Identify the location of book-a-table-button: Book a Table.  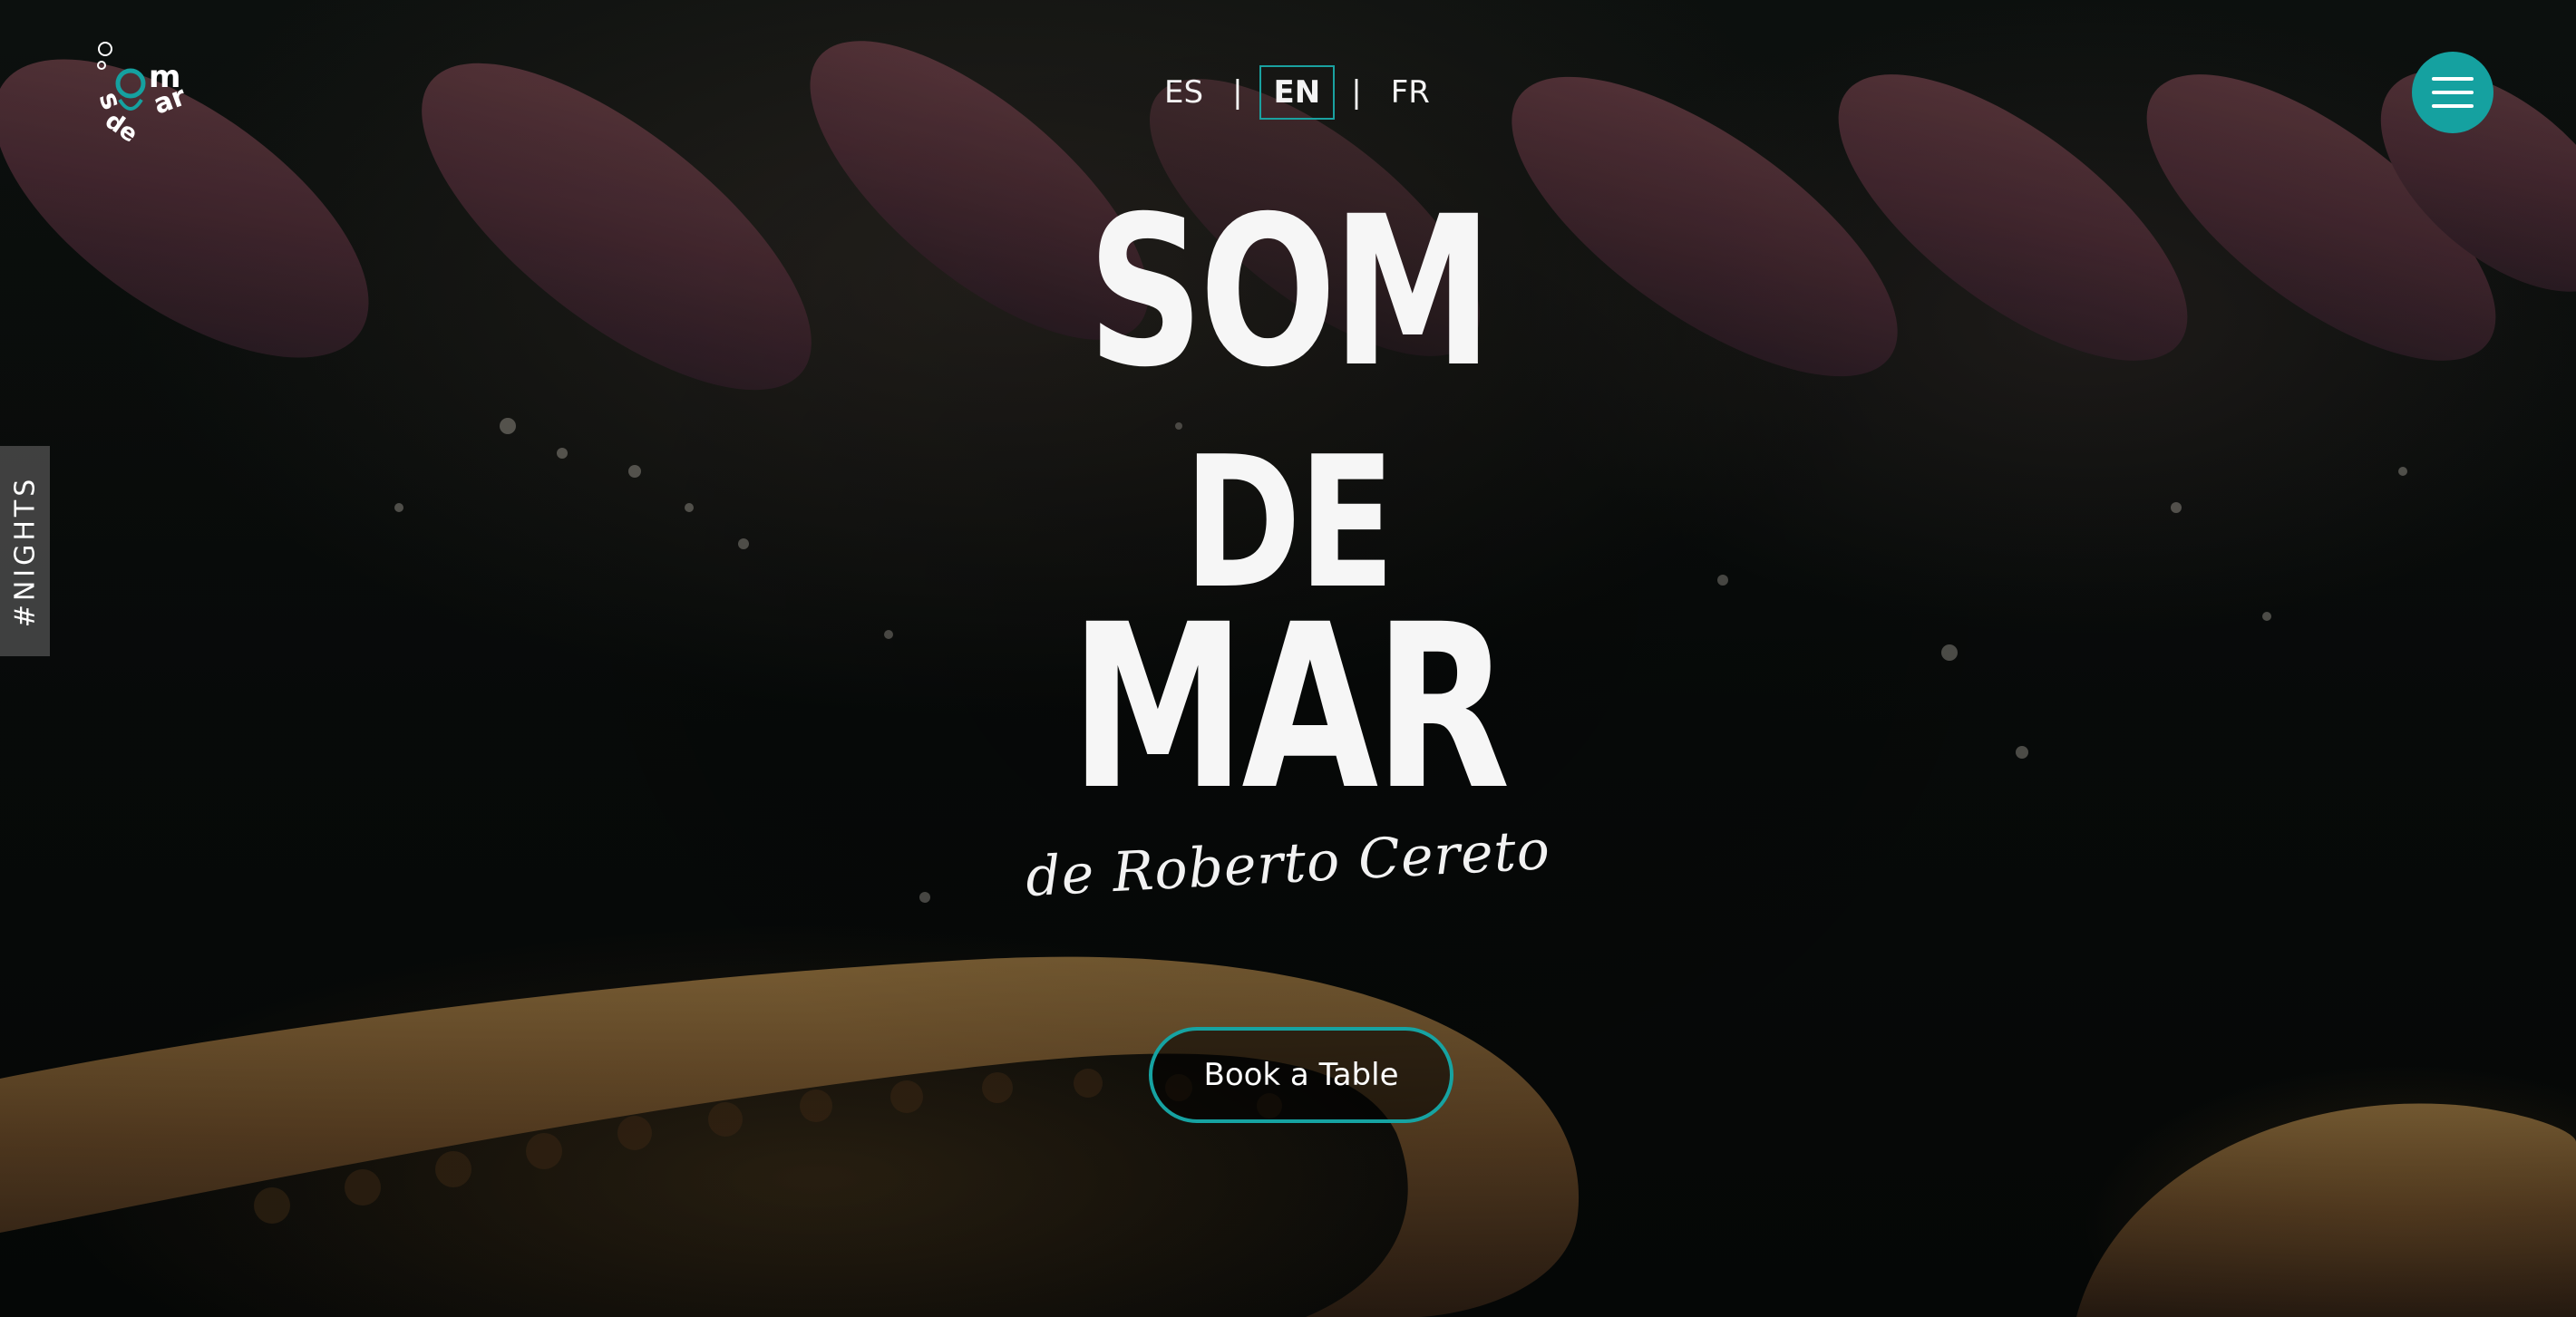
(1301, 1075).